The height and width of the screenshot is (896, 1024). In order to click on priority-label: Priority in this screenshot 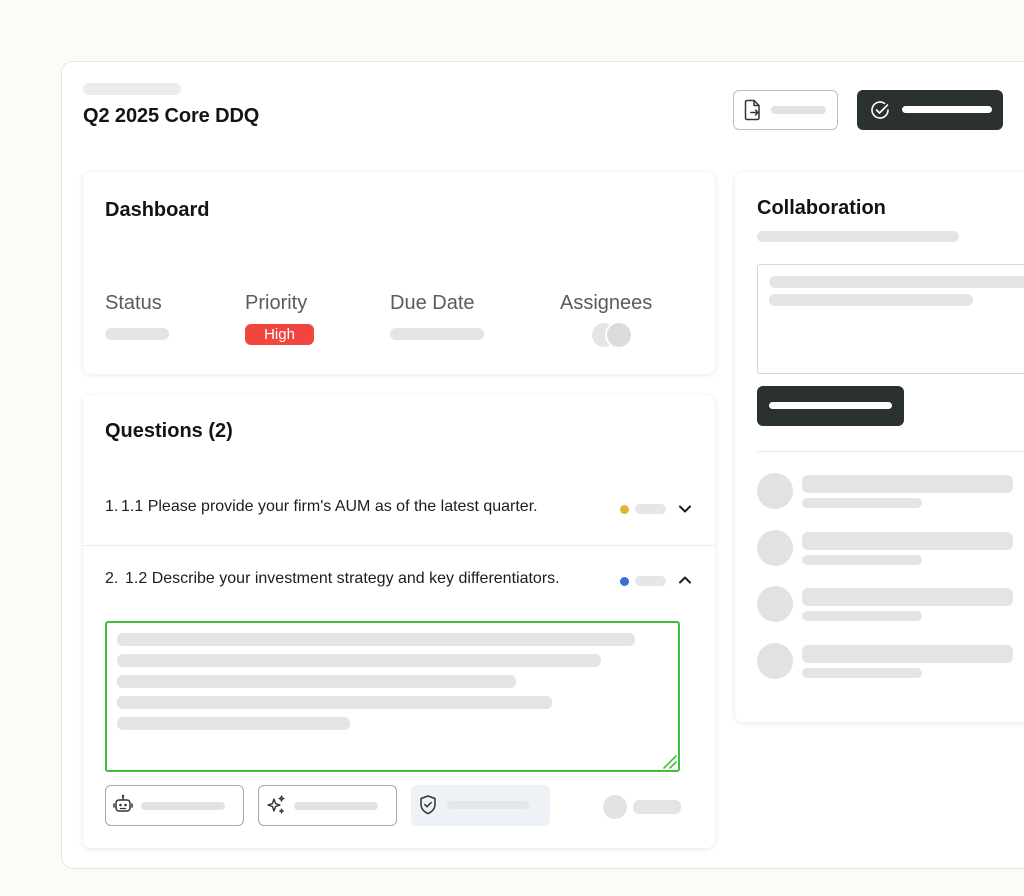, I will do `click(276, 303)`.